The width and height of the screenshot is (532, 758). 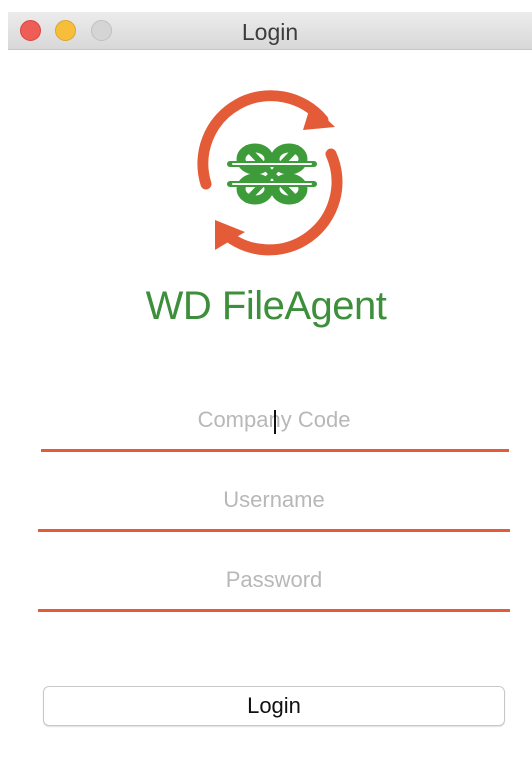 I want to click on window-title: Login, so click(x=270, y=32).